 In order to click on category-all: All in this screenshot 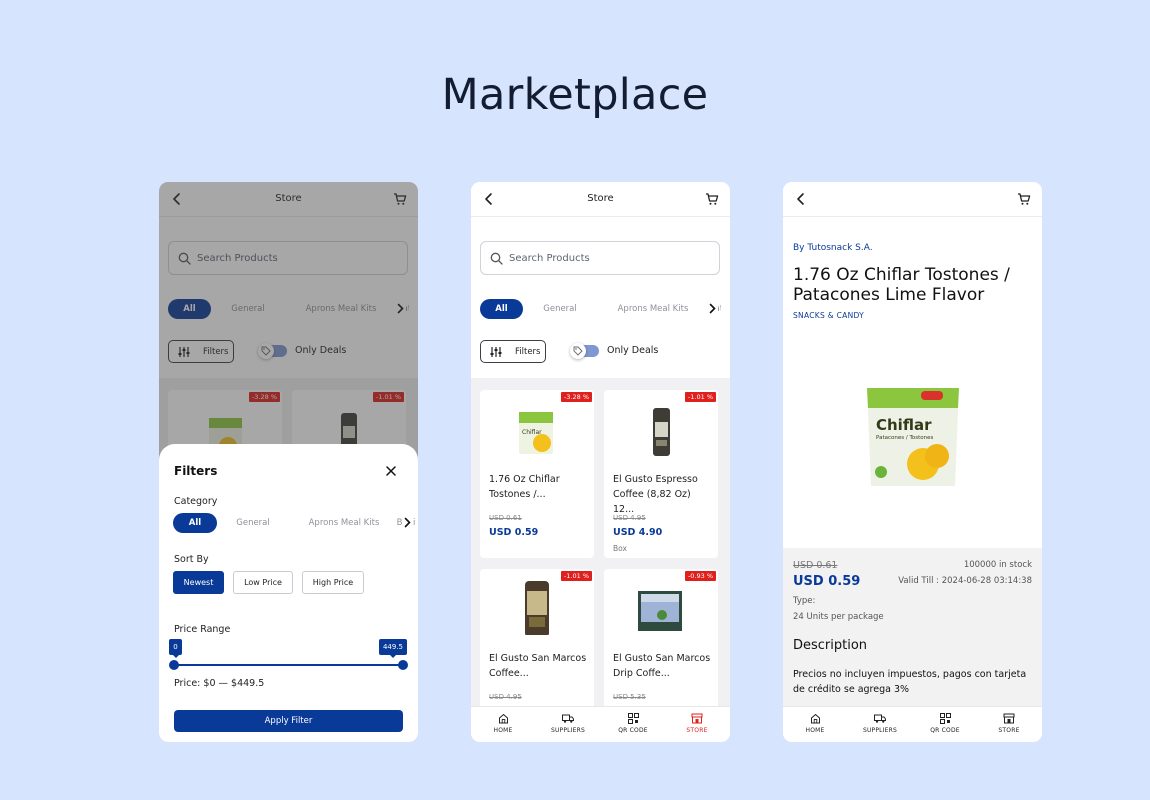, I will do `click(501, 309)`.